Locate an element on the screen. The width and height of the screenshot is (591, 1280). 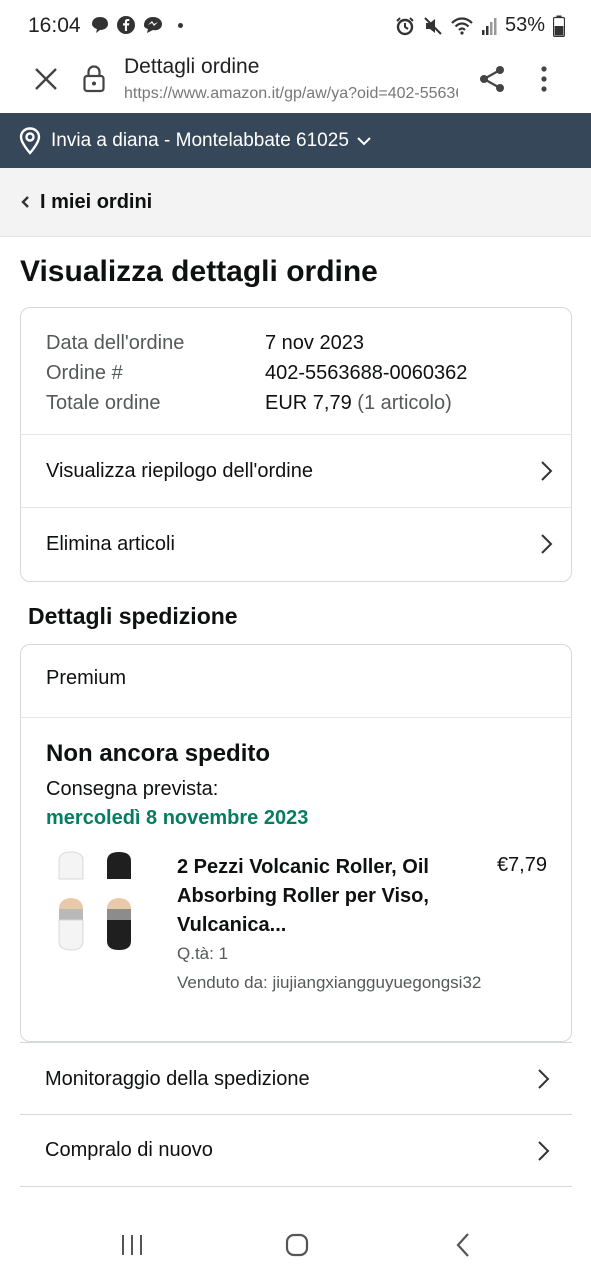
delivery-location-bar: Invia a diana - Montelabbate 61025 is located at coordinates (295, 140).